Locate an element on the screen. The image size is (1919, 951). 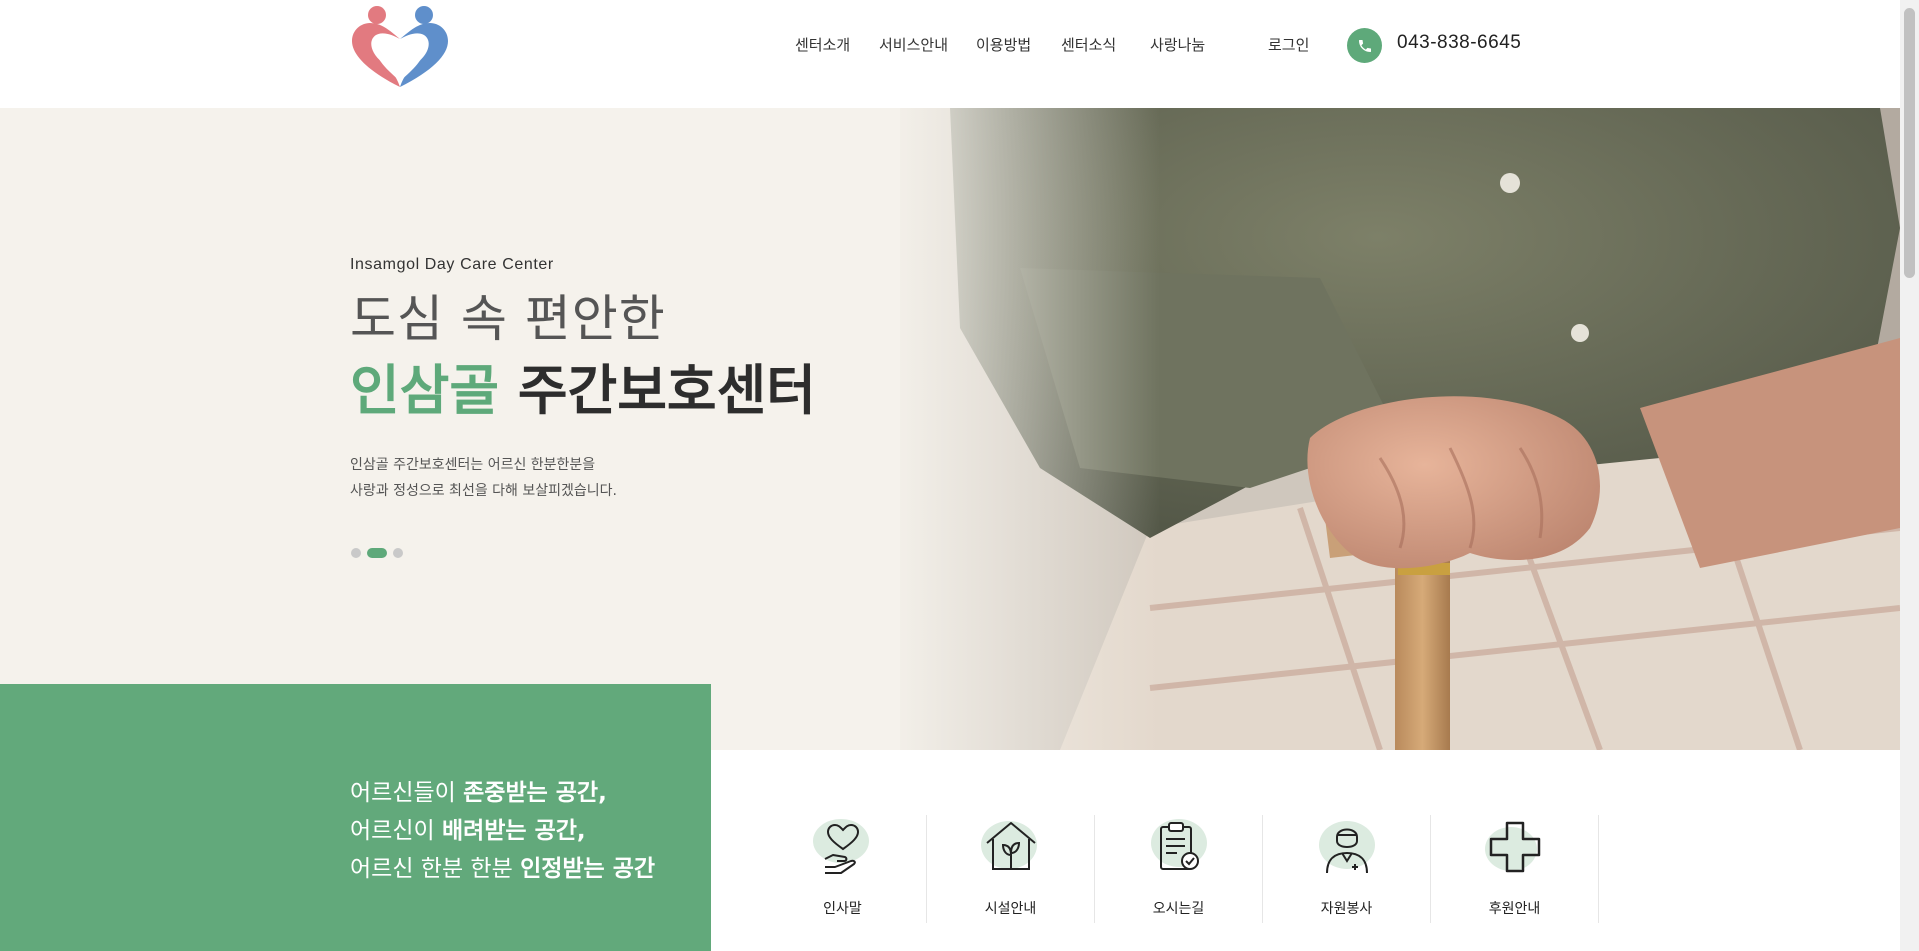
values-line-3-light: 어르신 한분 한분 is located at coordinates (435, 869).